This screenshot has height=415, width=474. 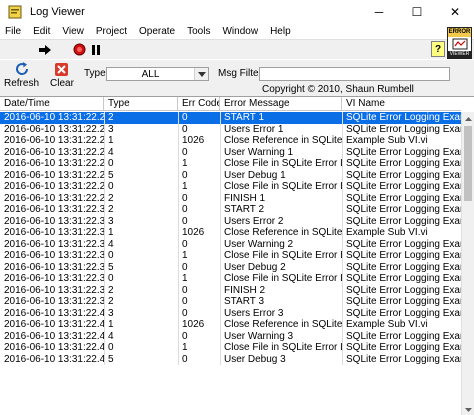 What do you see at coordinates (199, 104) in the screenshot?
I see `col-header-err-code: Err Code` at bounding box center [199, 104].